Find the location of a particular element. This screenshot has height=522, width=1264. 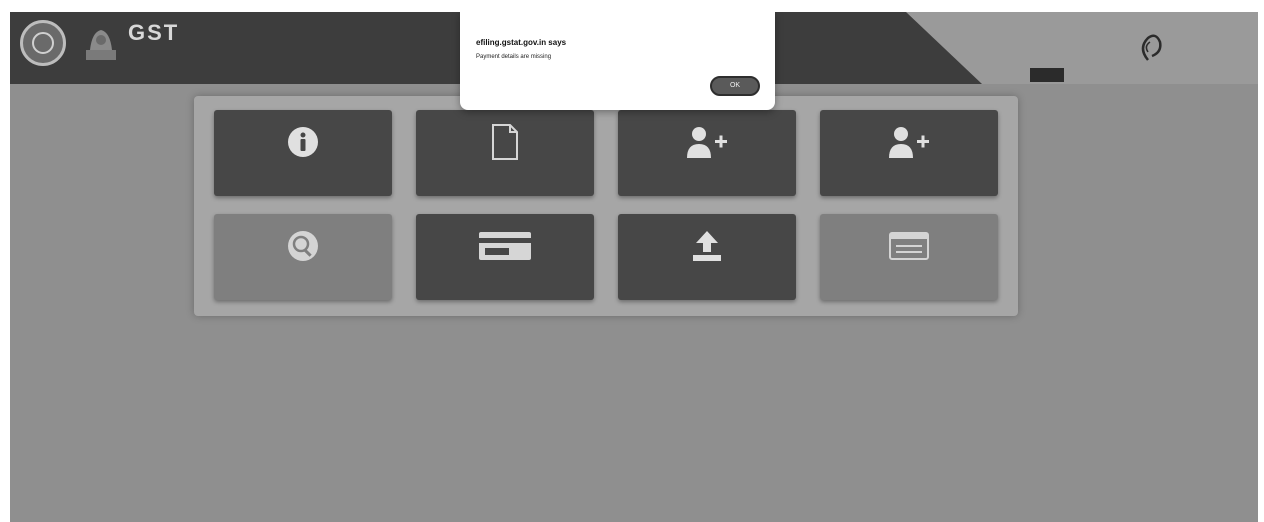

emblem-logo is located at coordinates (43, 43).